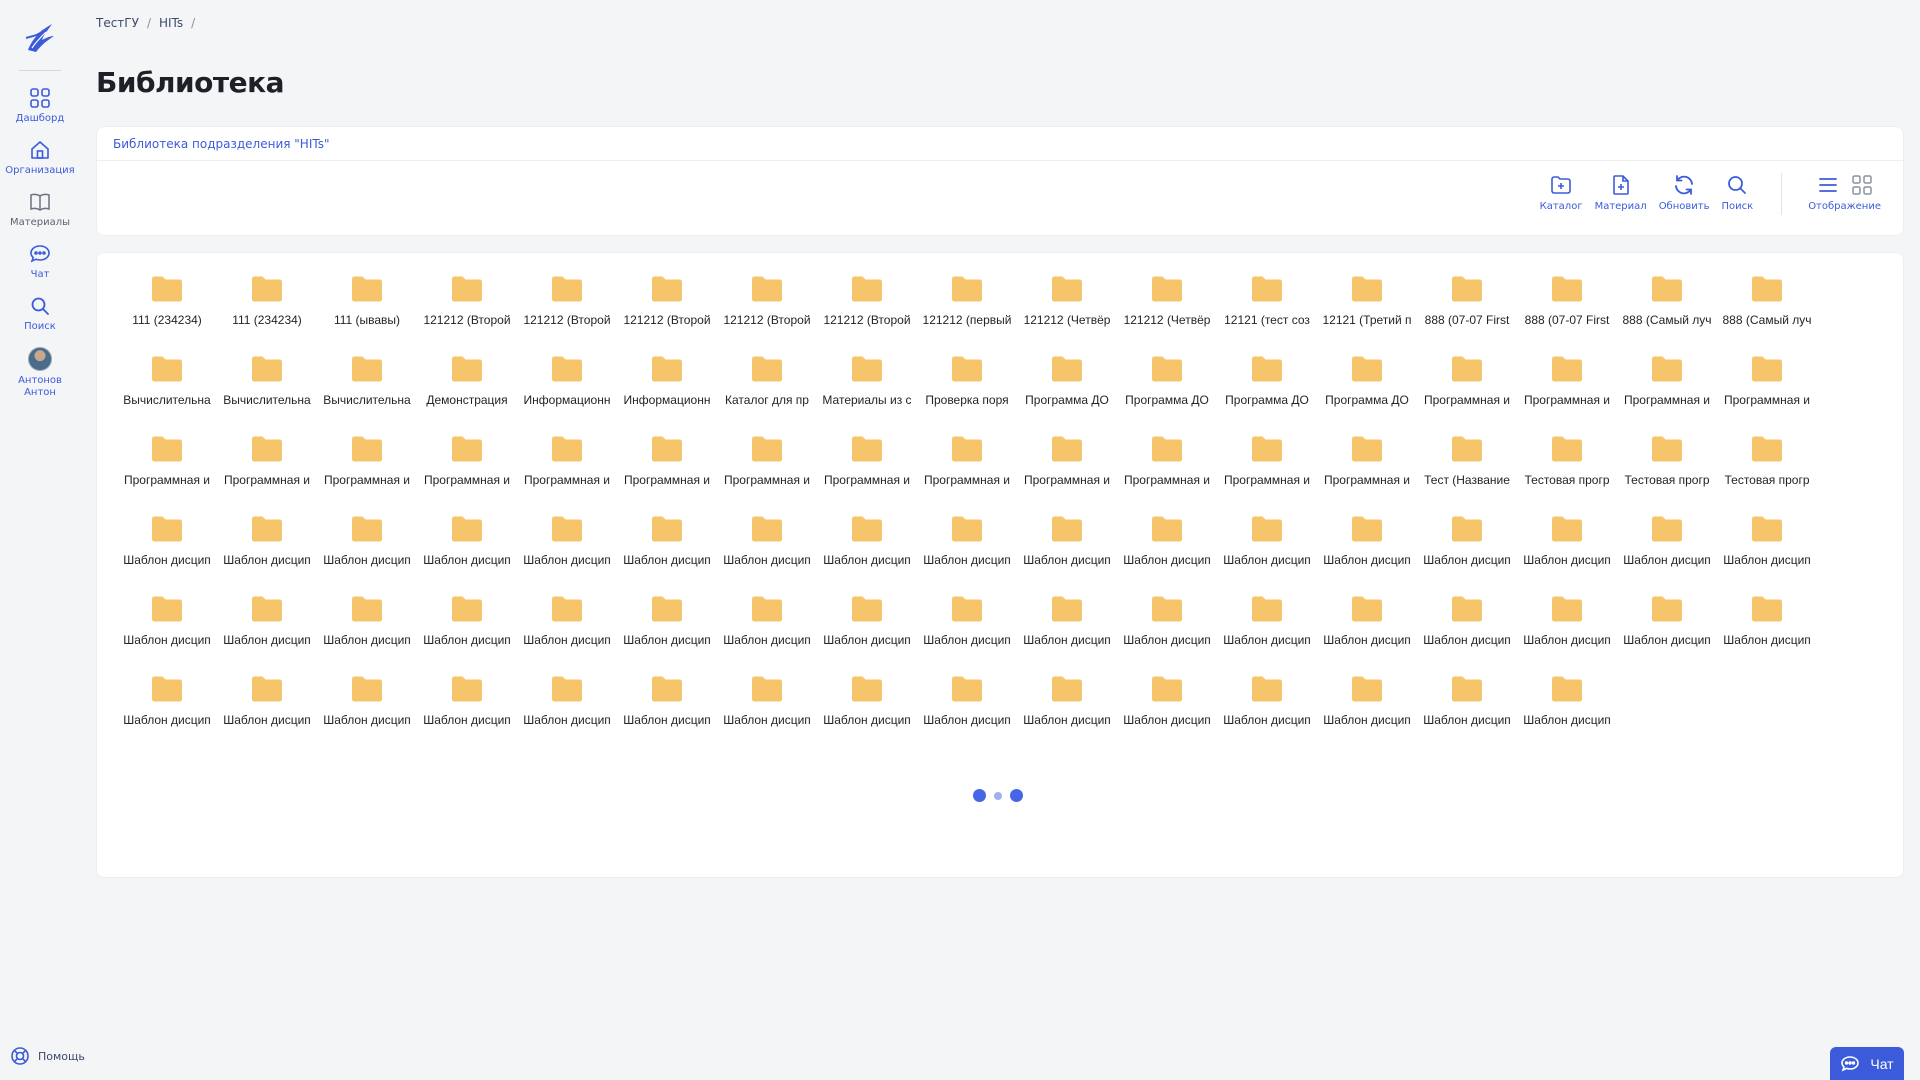  I want to click on list-view-icon, so click(1828, 185).